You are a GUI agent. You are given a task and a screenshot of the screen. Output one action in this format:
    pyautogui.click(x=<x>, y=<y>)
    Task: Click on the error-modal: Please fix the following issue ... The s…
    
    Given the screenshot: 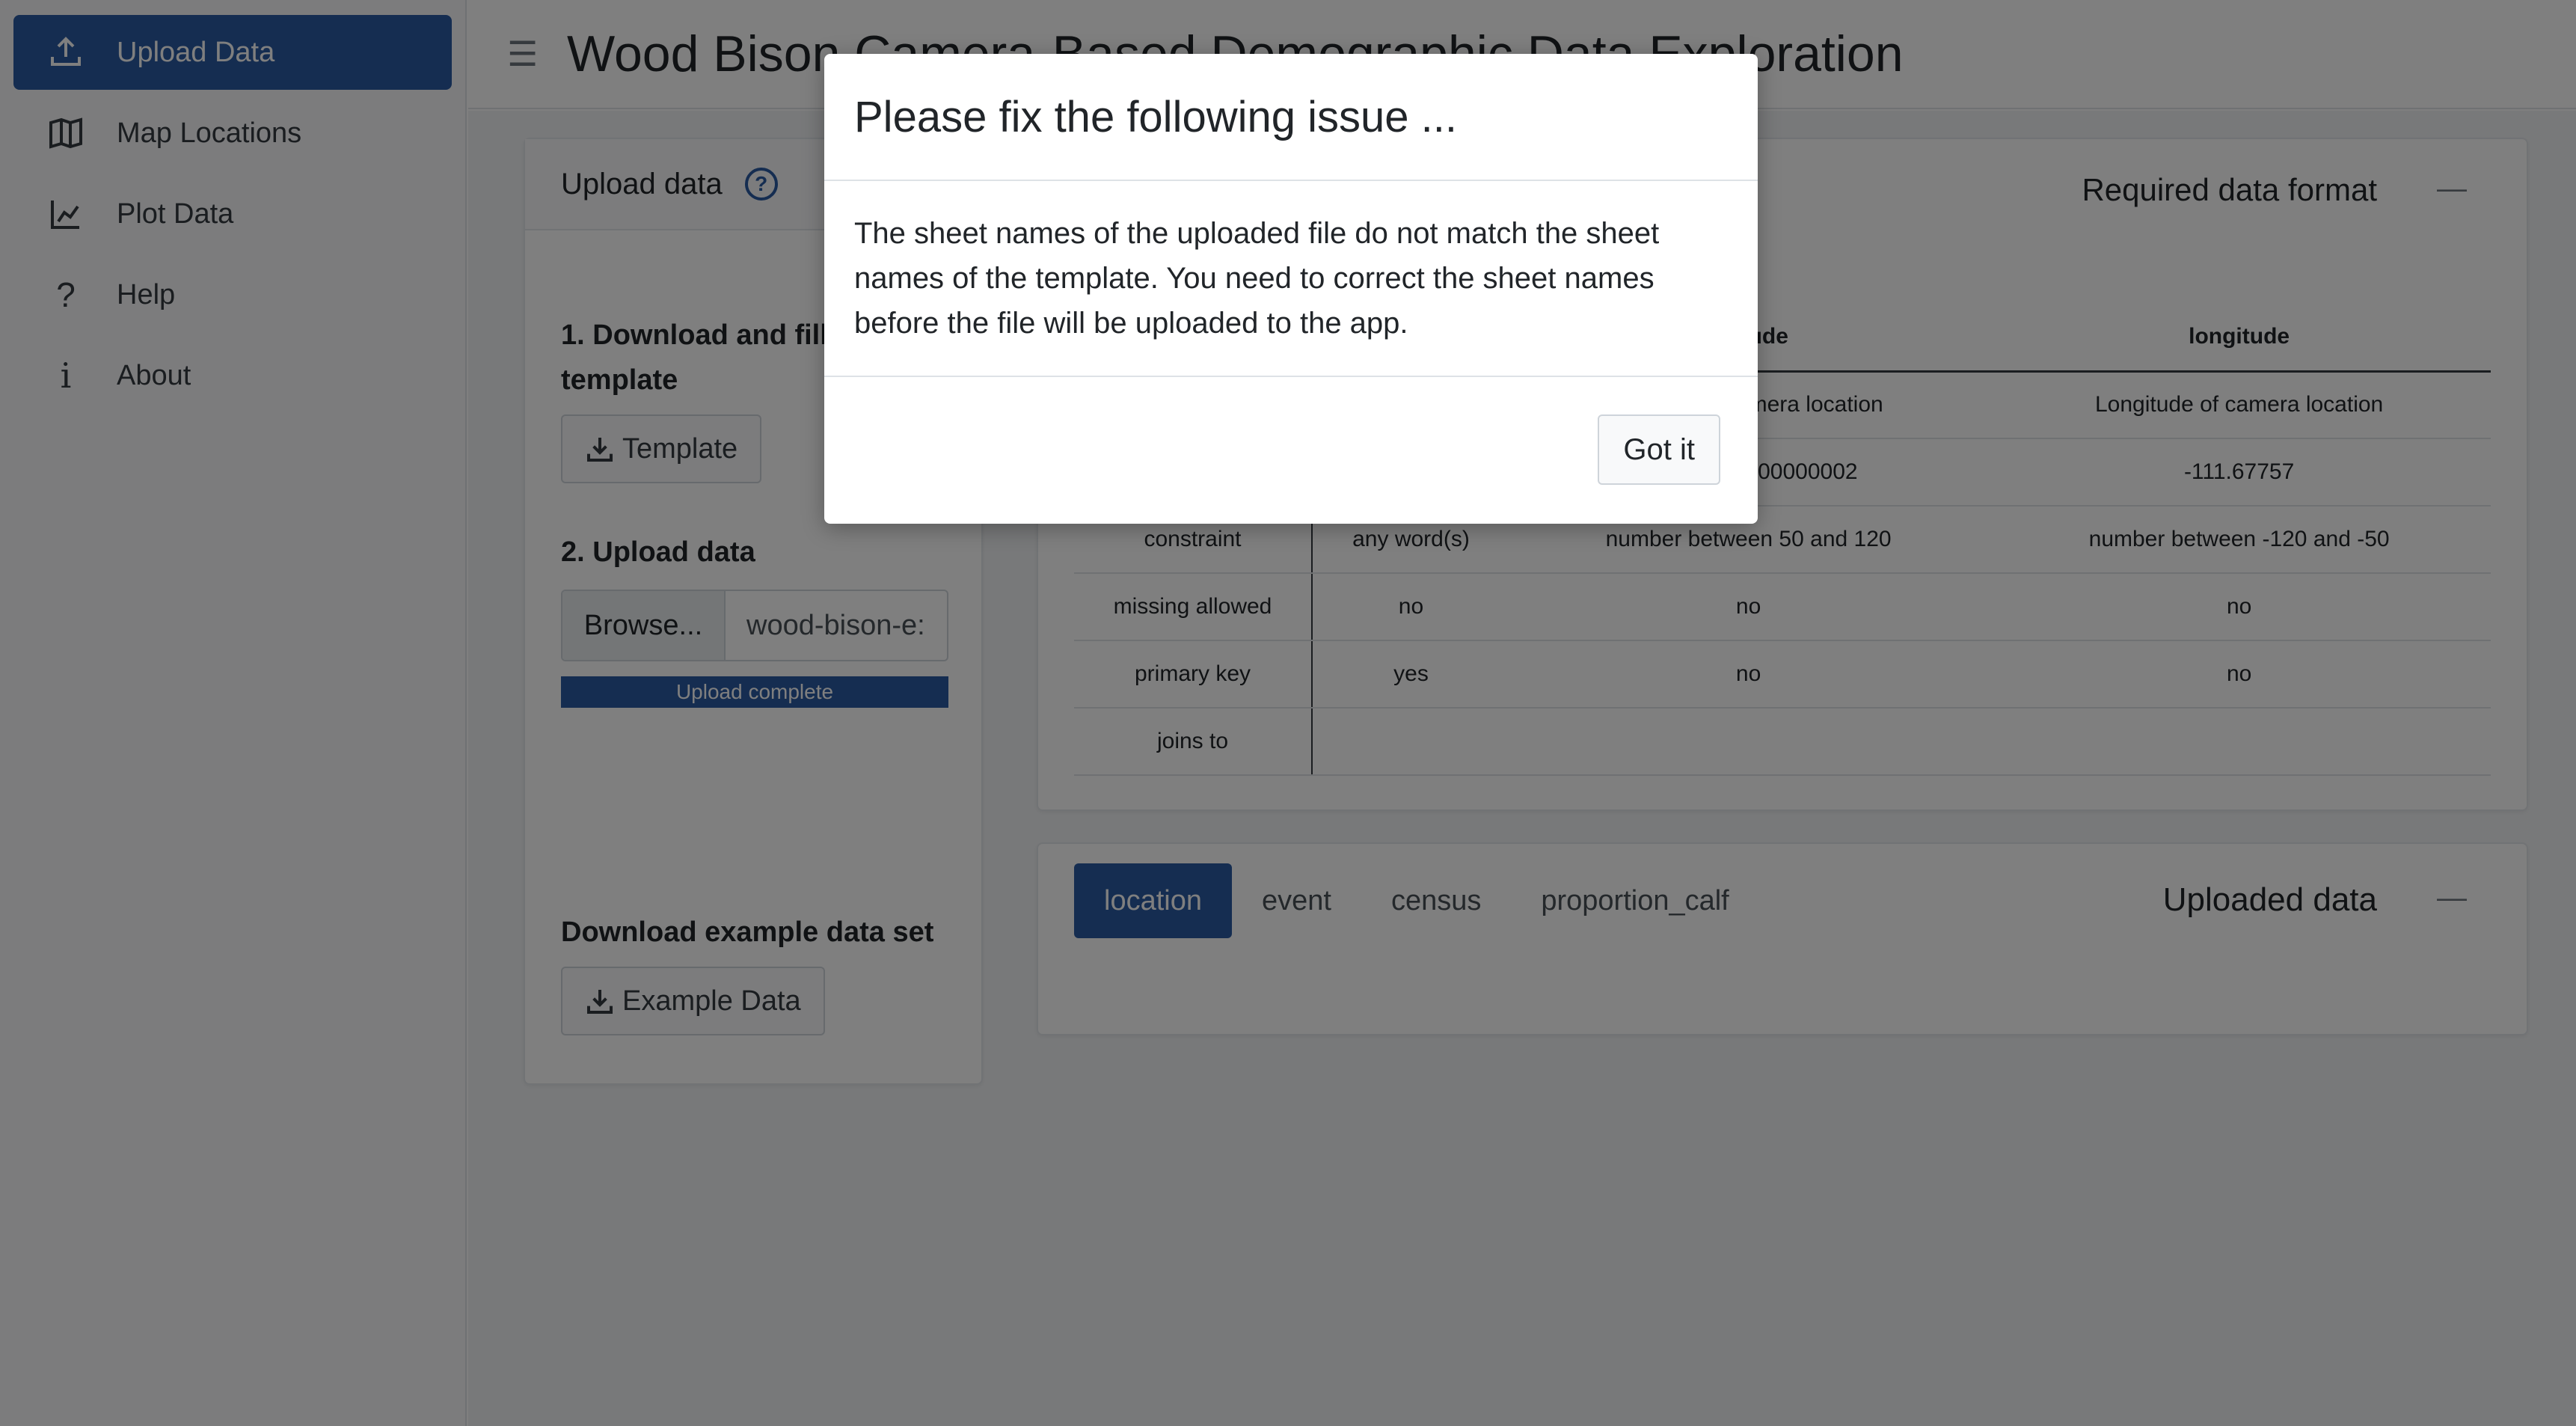 What is the action you would take?
    pyautogui.click(x=1291, y=289)
    